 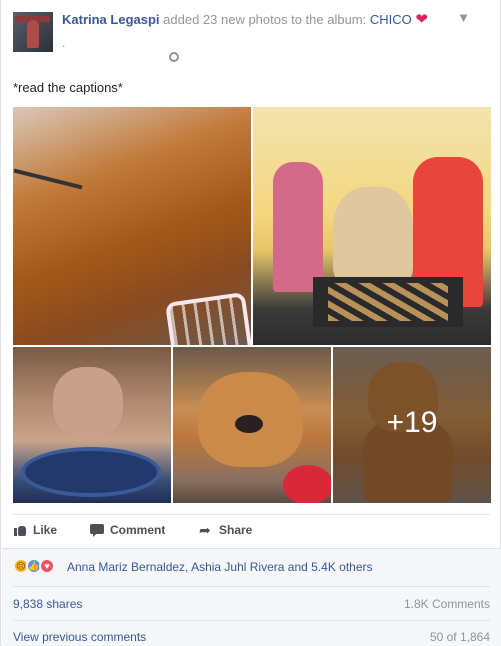 What do you see at coordinates (251, 604) in the screenshot?
I see `stats-row: 9,838 shares 1.8K Comments` at bounding box center [251, 604].